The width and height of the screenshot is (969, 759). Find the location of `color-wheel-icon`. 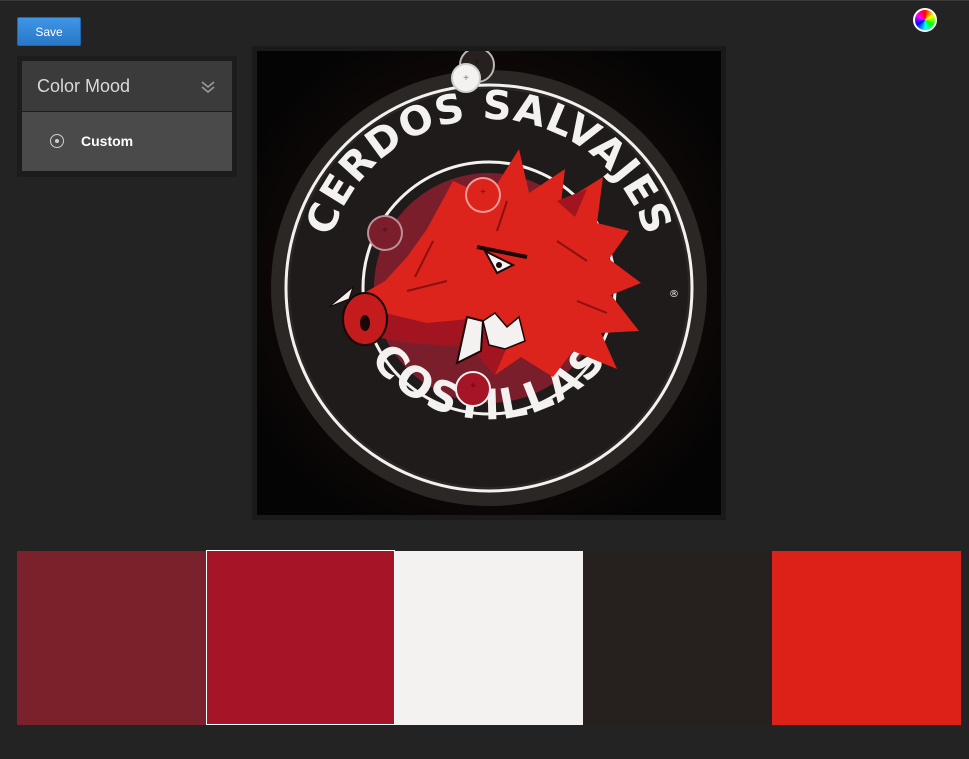

color-wheel-icon is located at coordinates (925, 20).